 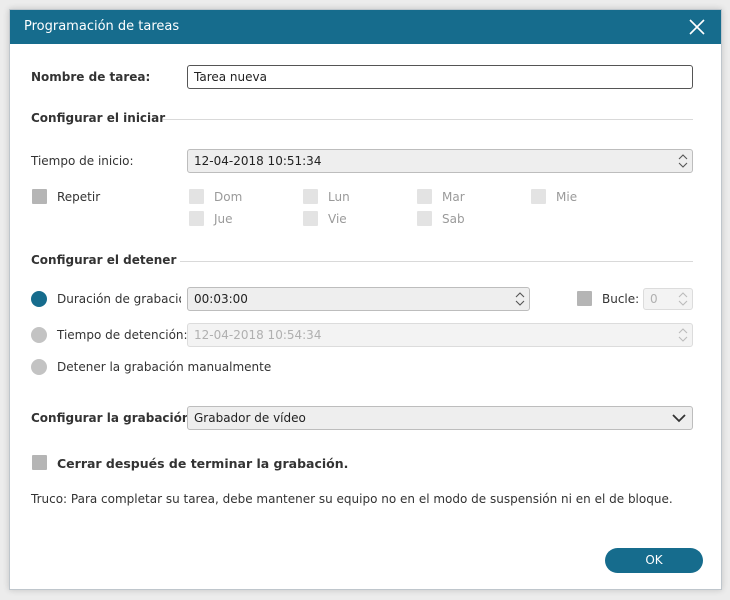 What do you see at coordinates (621, 299) in the screenshot?
I see `loop-label: Bucle:` at bounding box center [621, 299].